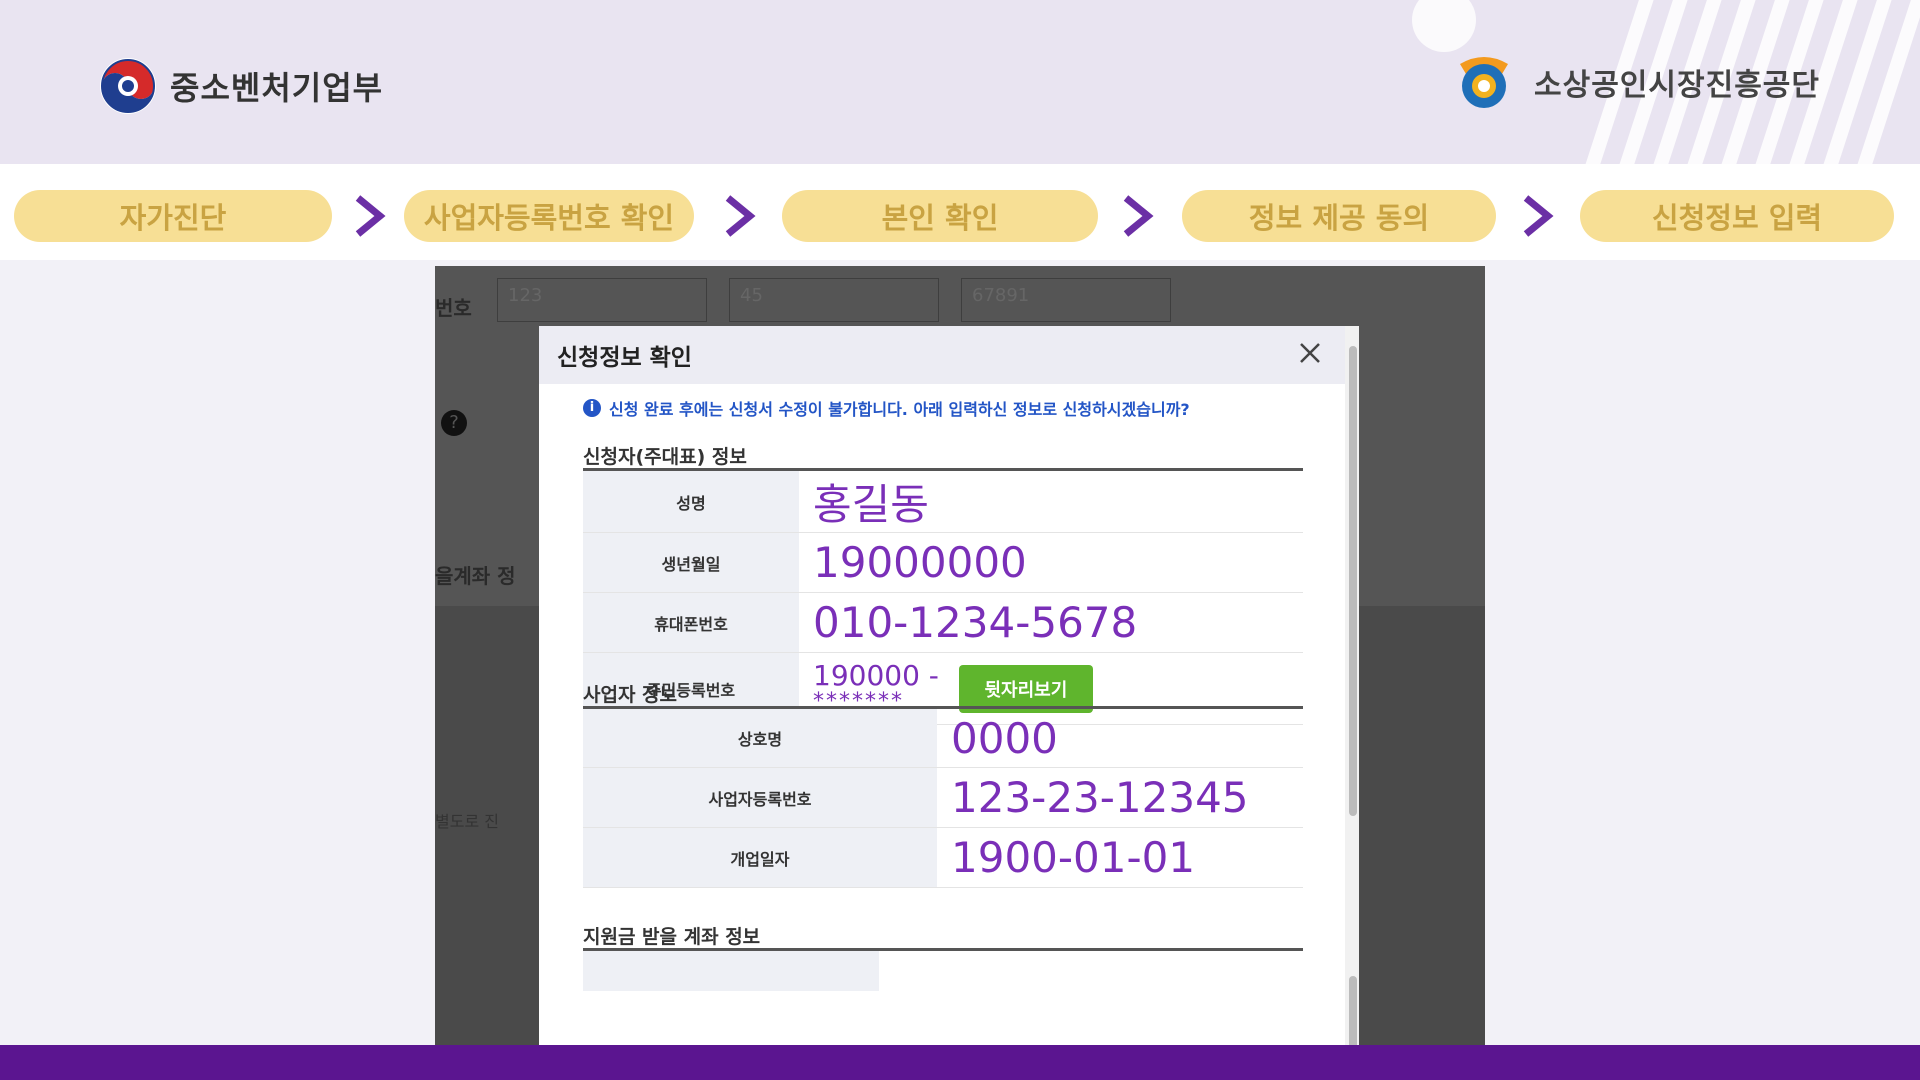  Describe the element at coordinates (630, 695) in the screenshot. I see `business-section-title: 사업자 정보` at that location.